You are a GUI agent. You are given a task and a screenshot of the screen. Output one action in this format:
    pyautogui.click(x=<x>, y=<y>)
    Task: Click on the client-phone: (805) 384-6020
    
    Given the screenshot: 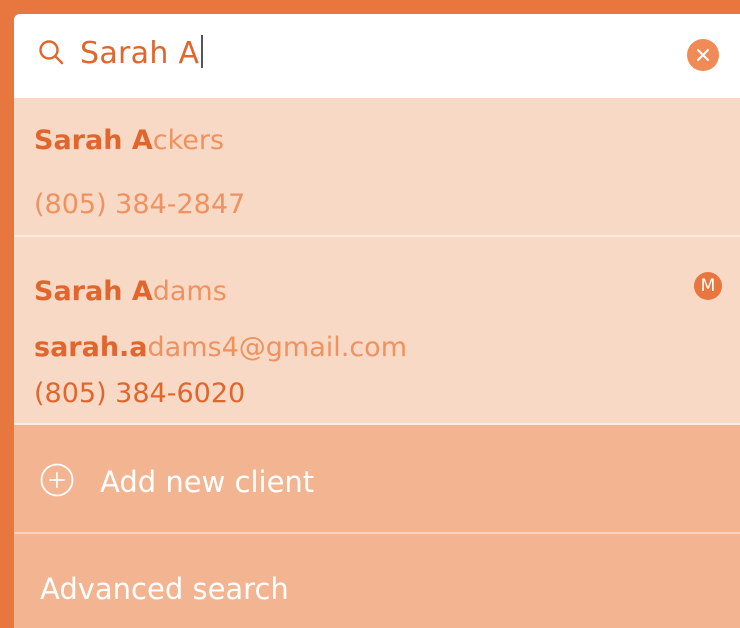 What is the action you would take?
    pyautogui.click(x=140, y=393)
    